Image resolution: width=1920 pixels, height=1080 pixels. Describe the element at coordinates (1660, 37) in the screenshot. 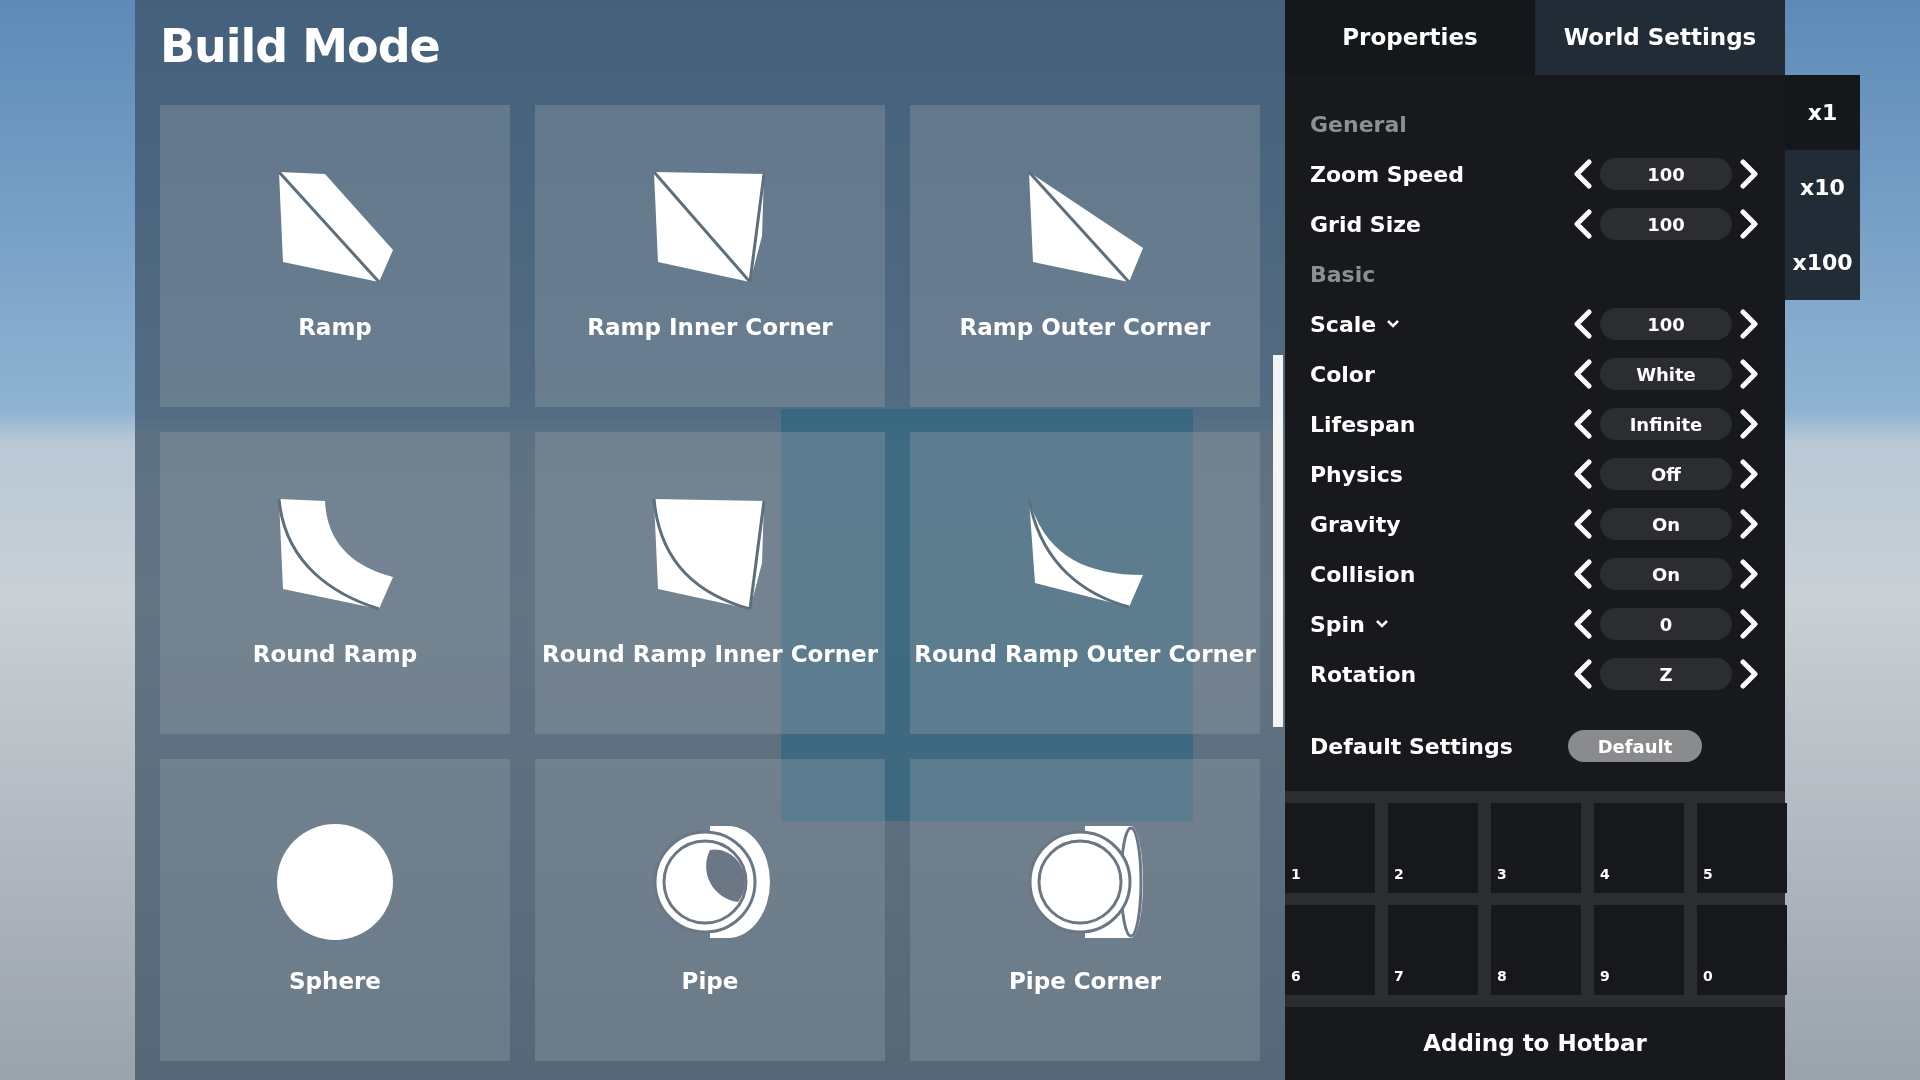

I see `tab: World Settings` at that location.